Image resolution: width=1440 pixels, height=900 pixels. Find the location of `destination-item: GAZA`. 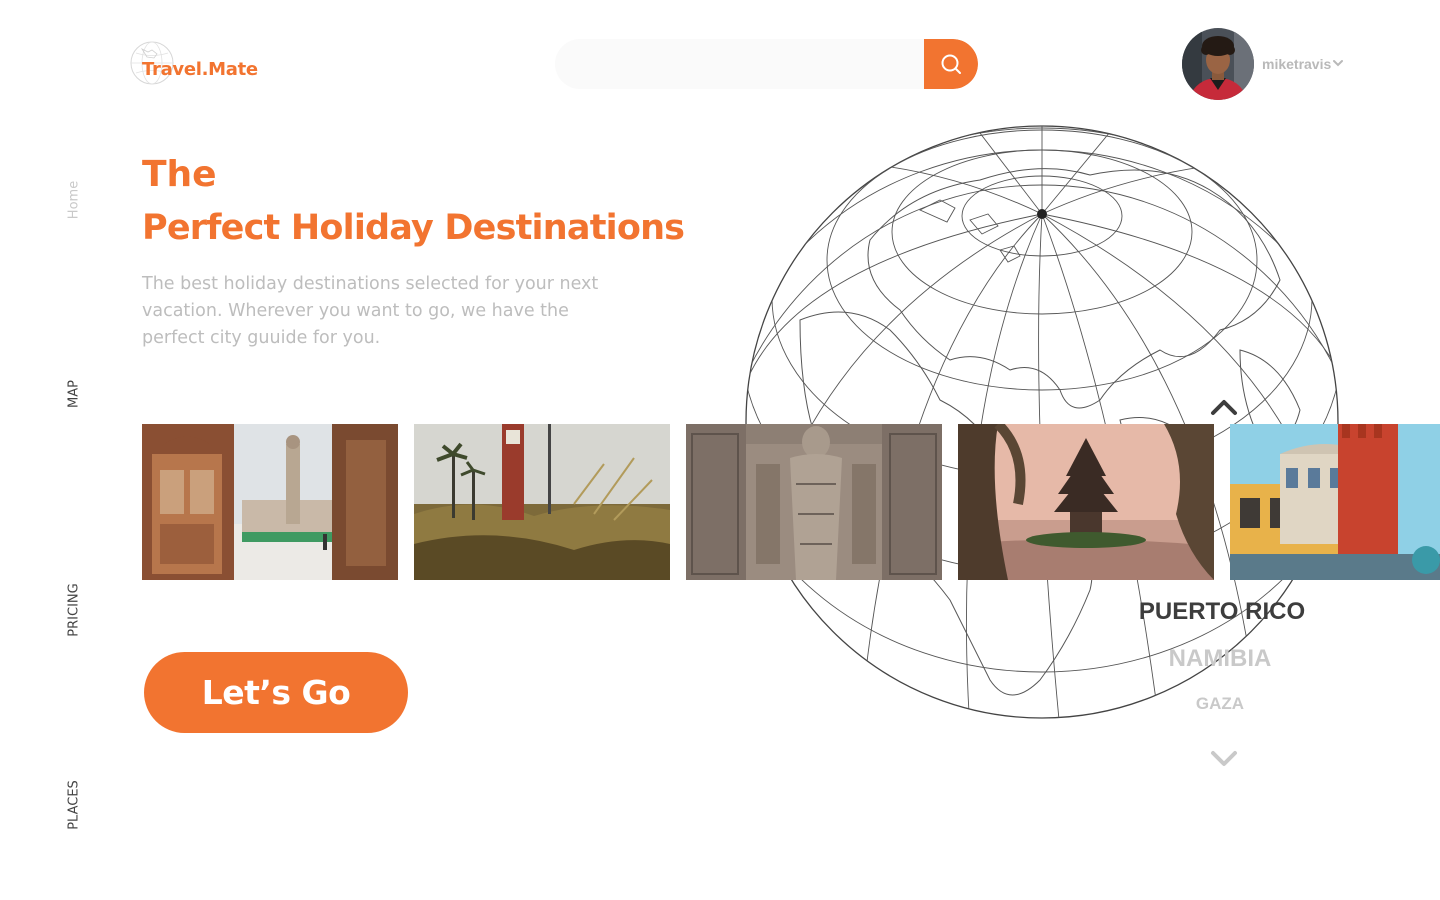

destination-item: GAZA is located at coordinates (1220, 704).